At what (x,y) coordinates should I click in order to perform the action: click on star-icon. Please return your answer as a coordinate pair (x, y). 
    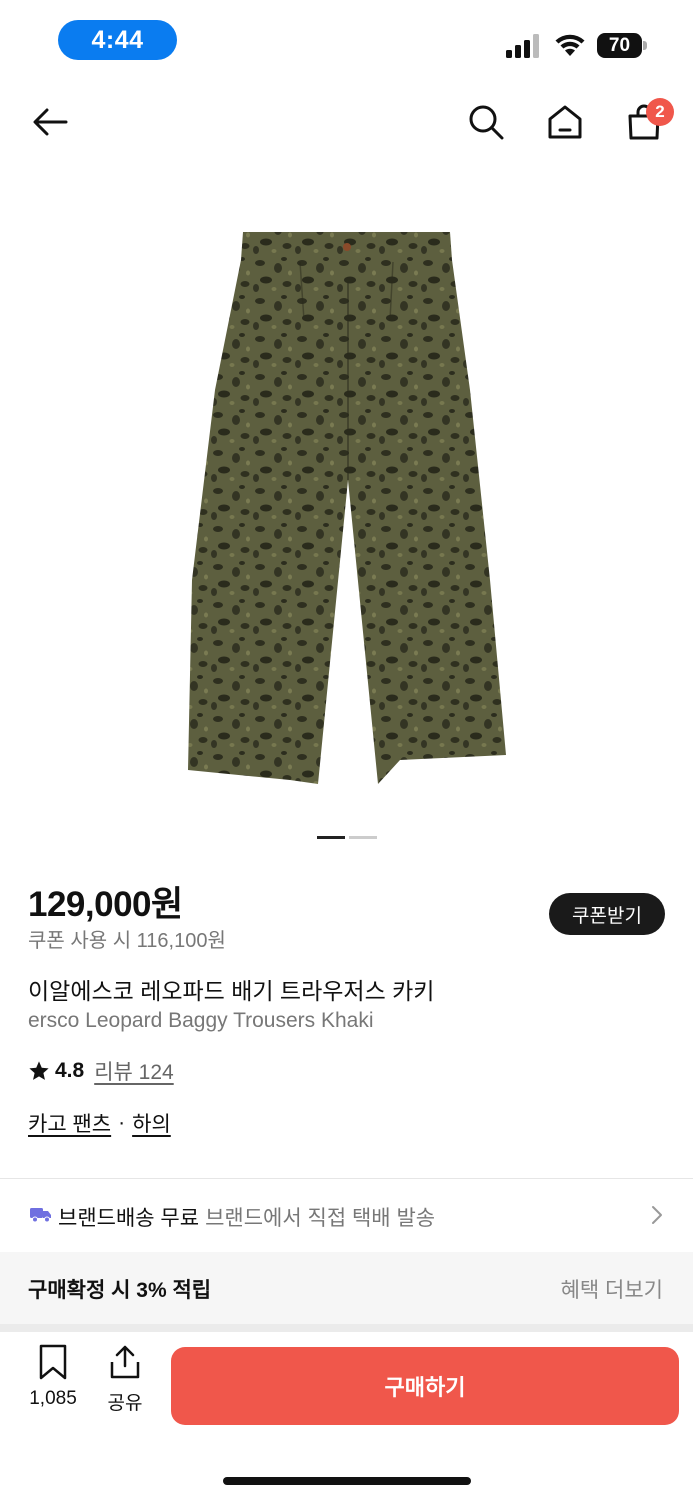
    Looking at the image, I should click on (39, 1070).